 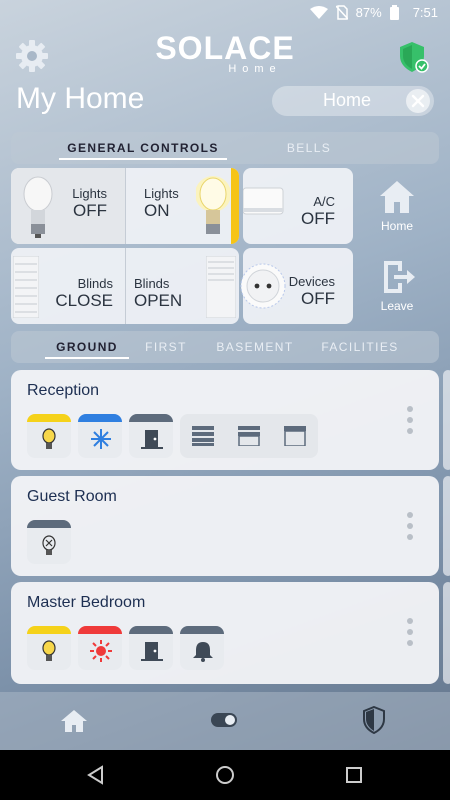 I want to click on home-selector: Home, so click(x=353, y=101).